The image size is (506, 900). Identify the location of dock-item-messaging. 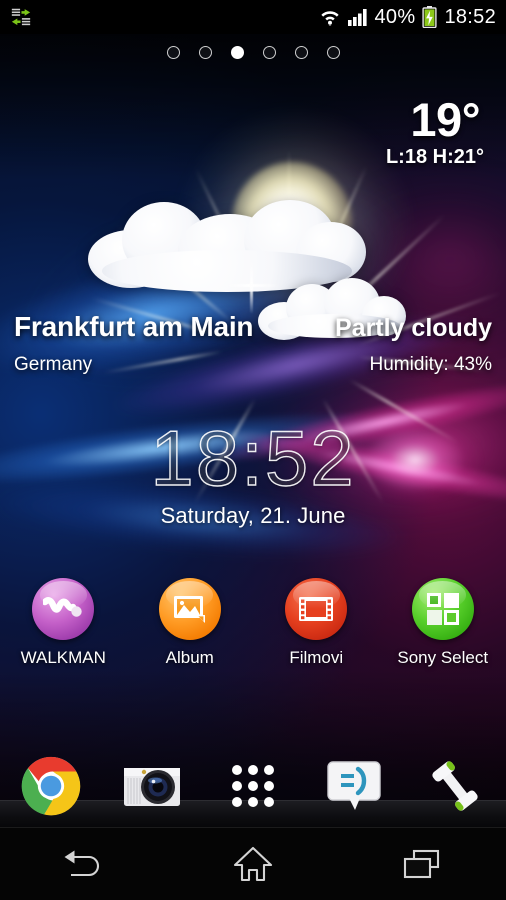
(354, 786).